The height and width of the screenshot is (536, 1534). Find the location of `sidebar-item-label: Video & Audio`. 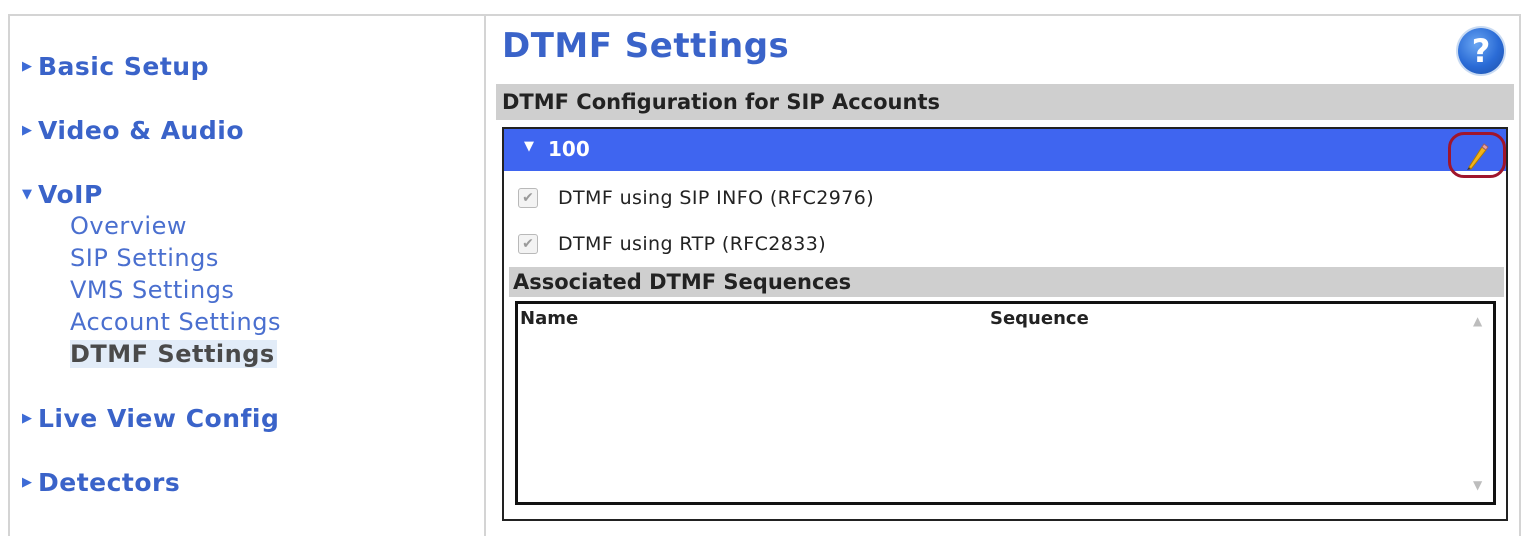

sidebar-item-label: Video & Audio is located at coordinates (141, 130).